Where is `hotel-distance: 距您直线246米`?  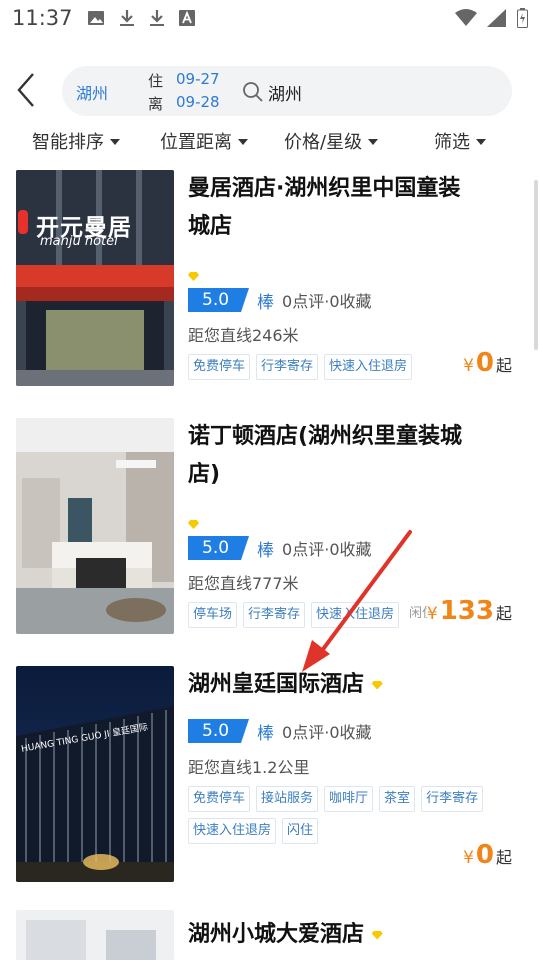
hotel-distance: 距您直线246米 is located at coordinates (243, 335).